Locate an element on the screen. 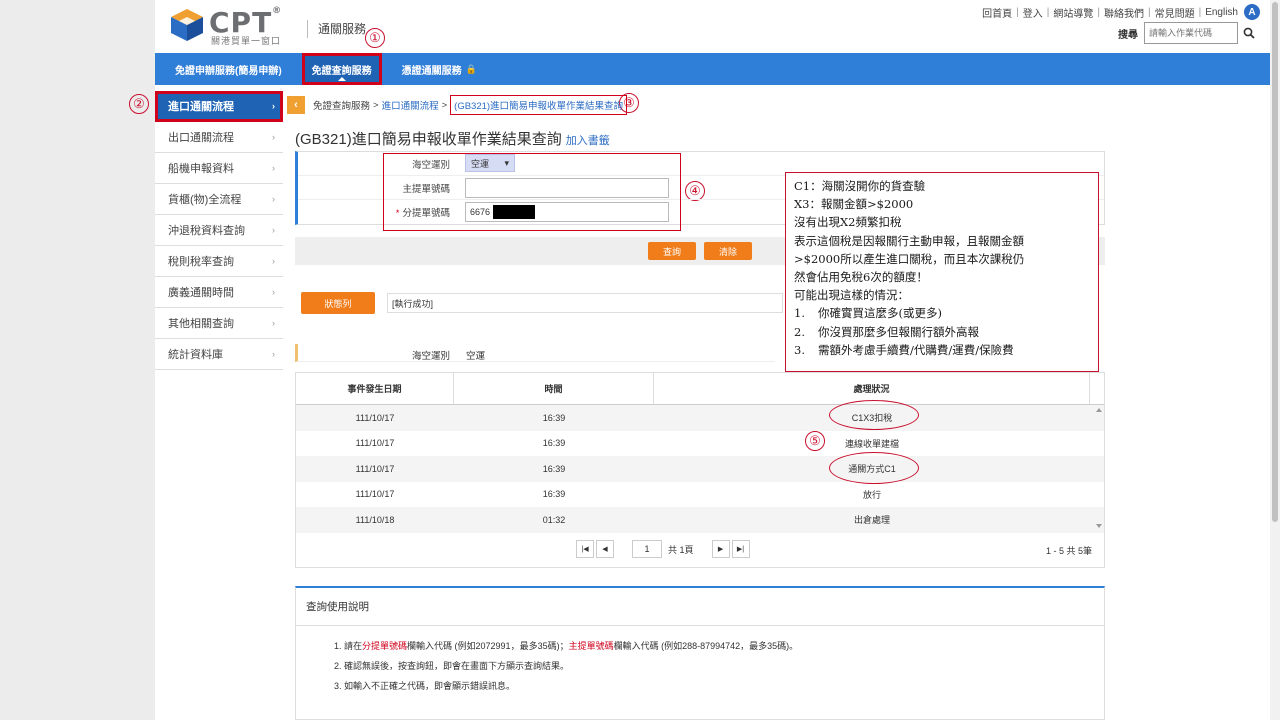 The height and width of the screenshot is (720, 1280). status-badge: 狀態列 is located at coordinates (338, 303).